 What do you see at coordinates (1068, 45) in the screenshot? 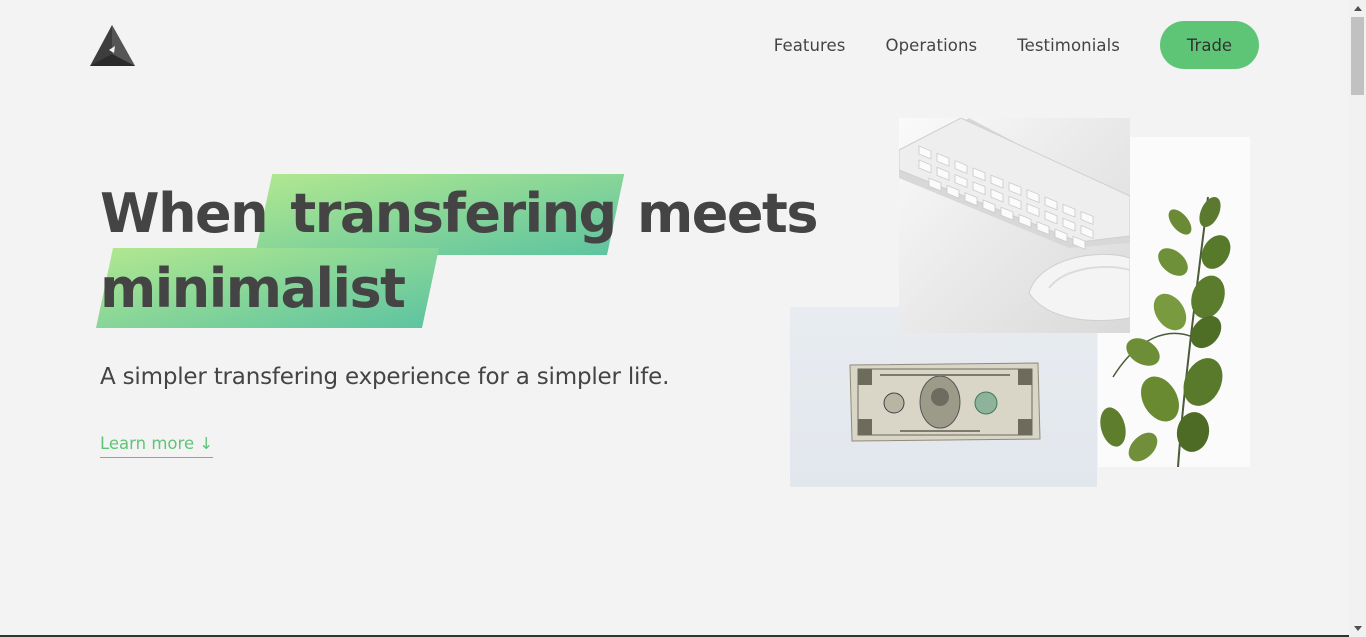
I see `nav-link-testimonials: Testimonials` at bounding box center [1068, 45].